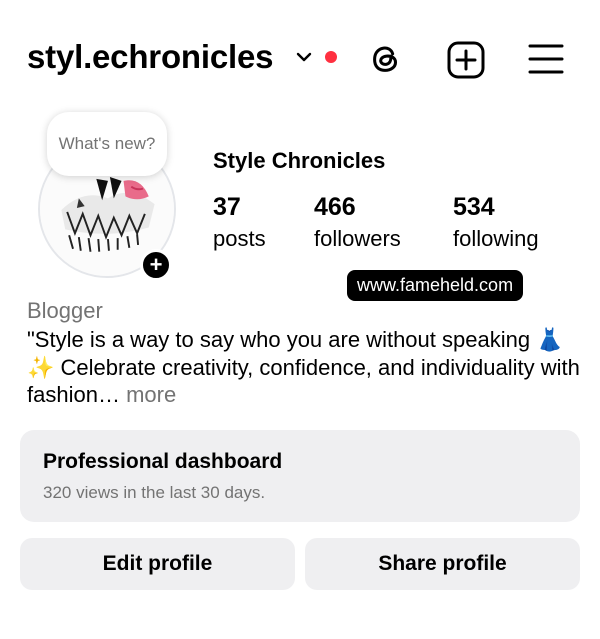 This screenshot has height=639, width=600. I want to click on posts-label: posts, so click(239, 238).